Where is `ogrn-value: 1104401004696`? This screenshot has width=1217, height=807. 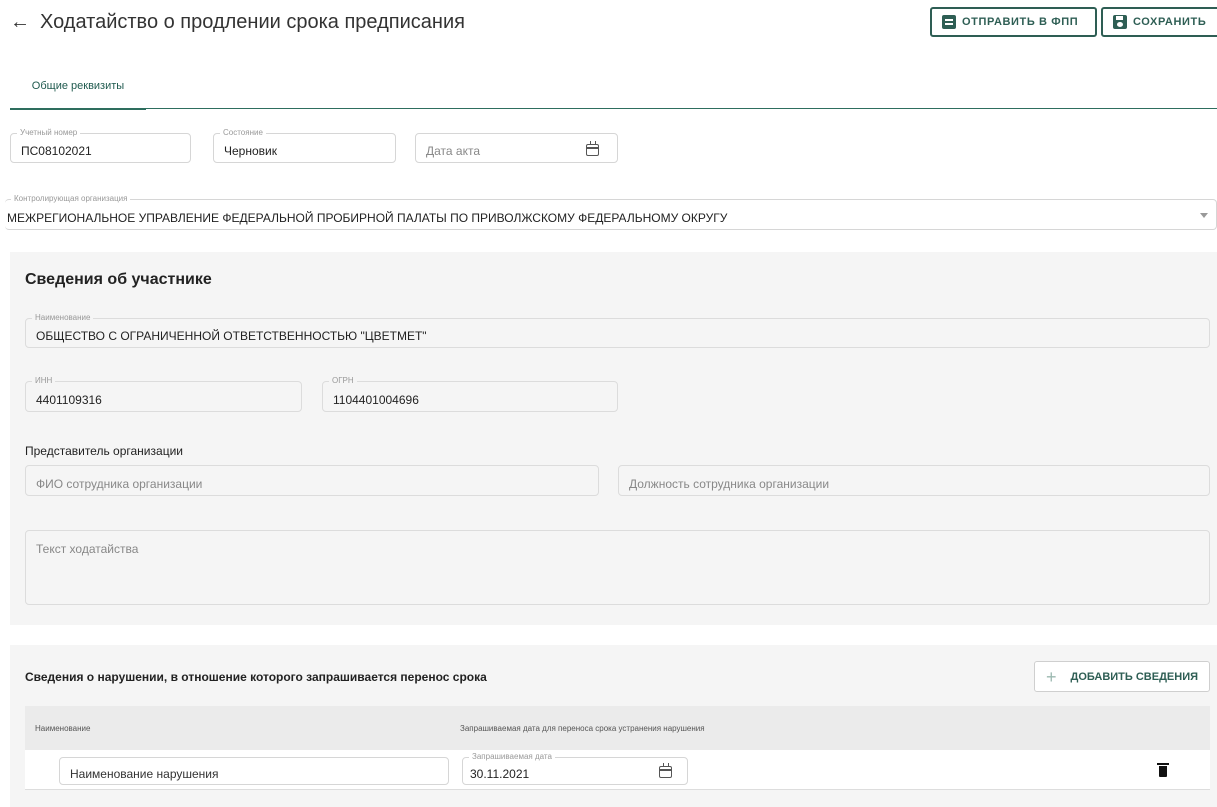 ogrn-value: 1104401004696 is located at coordinates (376, 400).